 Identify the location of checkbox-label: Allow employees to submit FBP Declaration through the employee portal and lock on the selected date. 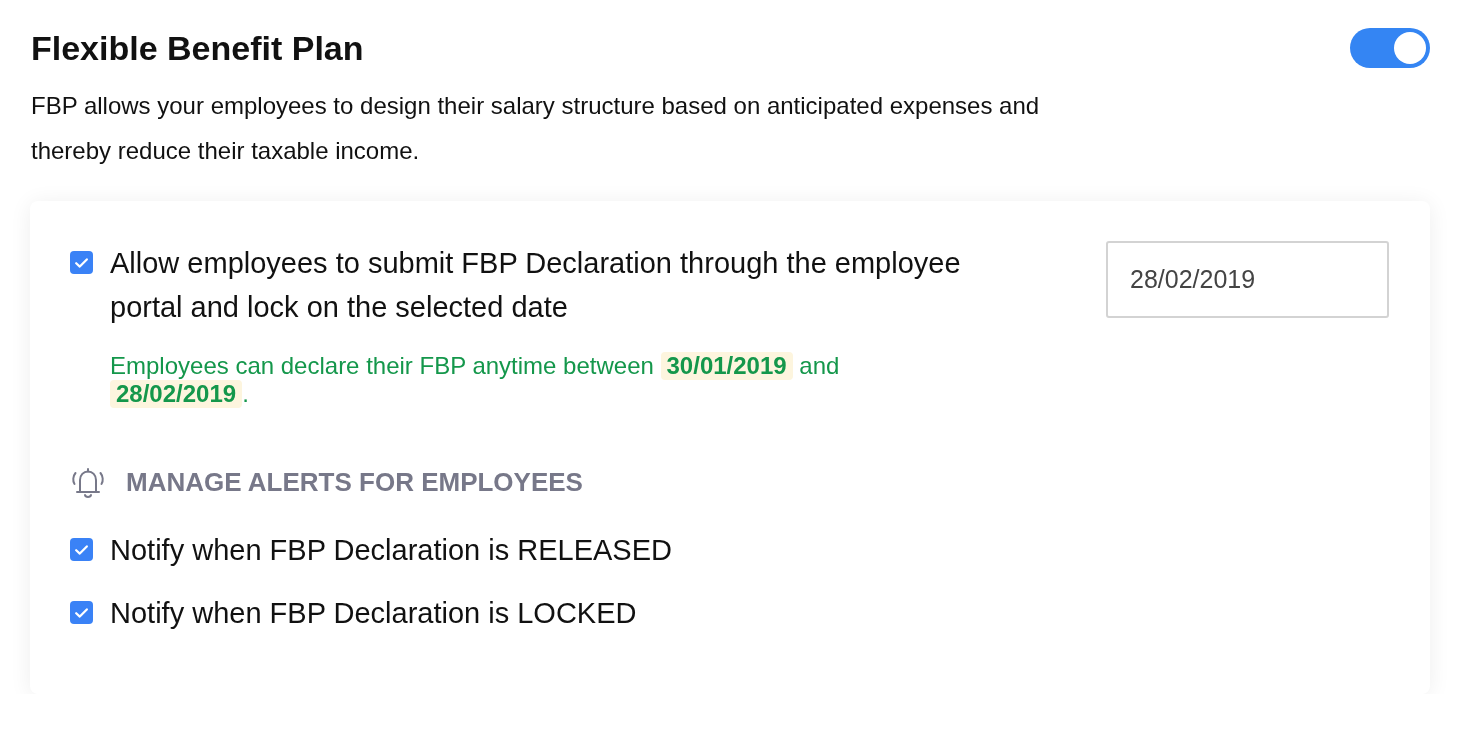
(536, 285).